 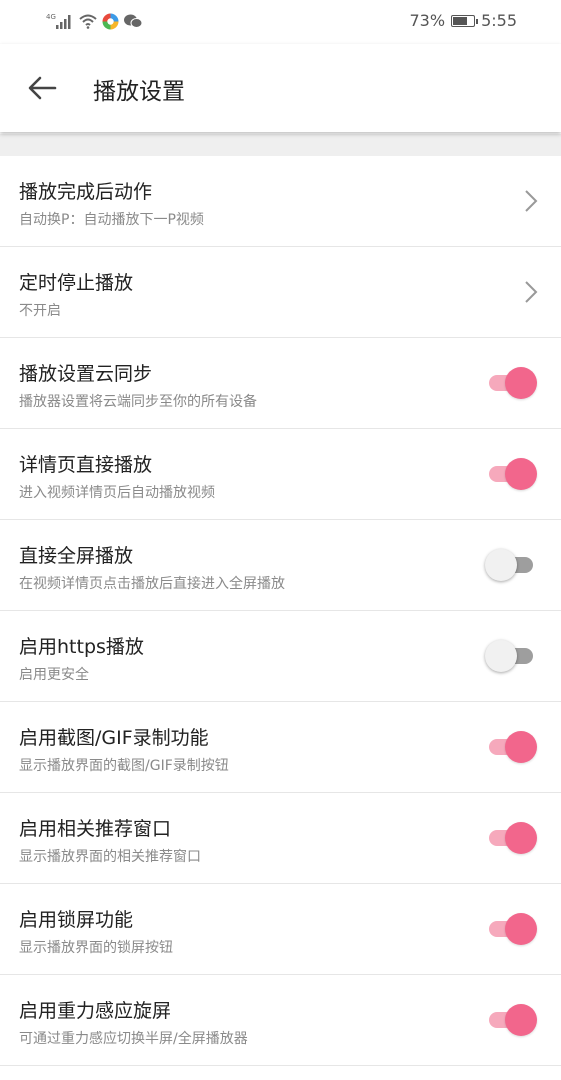 I want to click on setting-row: 启用相关推荐窗口显示播放界面的相关推荐窗口, so click(x=280, y=838).